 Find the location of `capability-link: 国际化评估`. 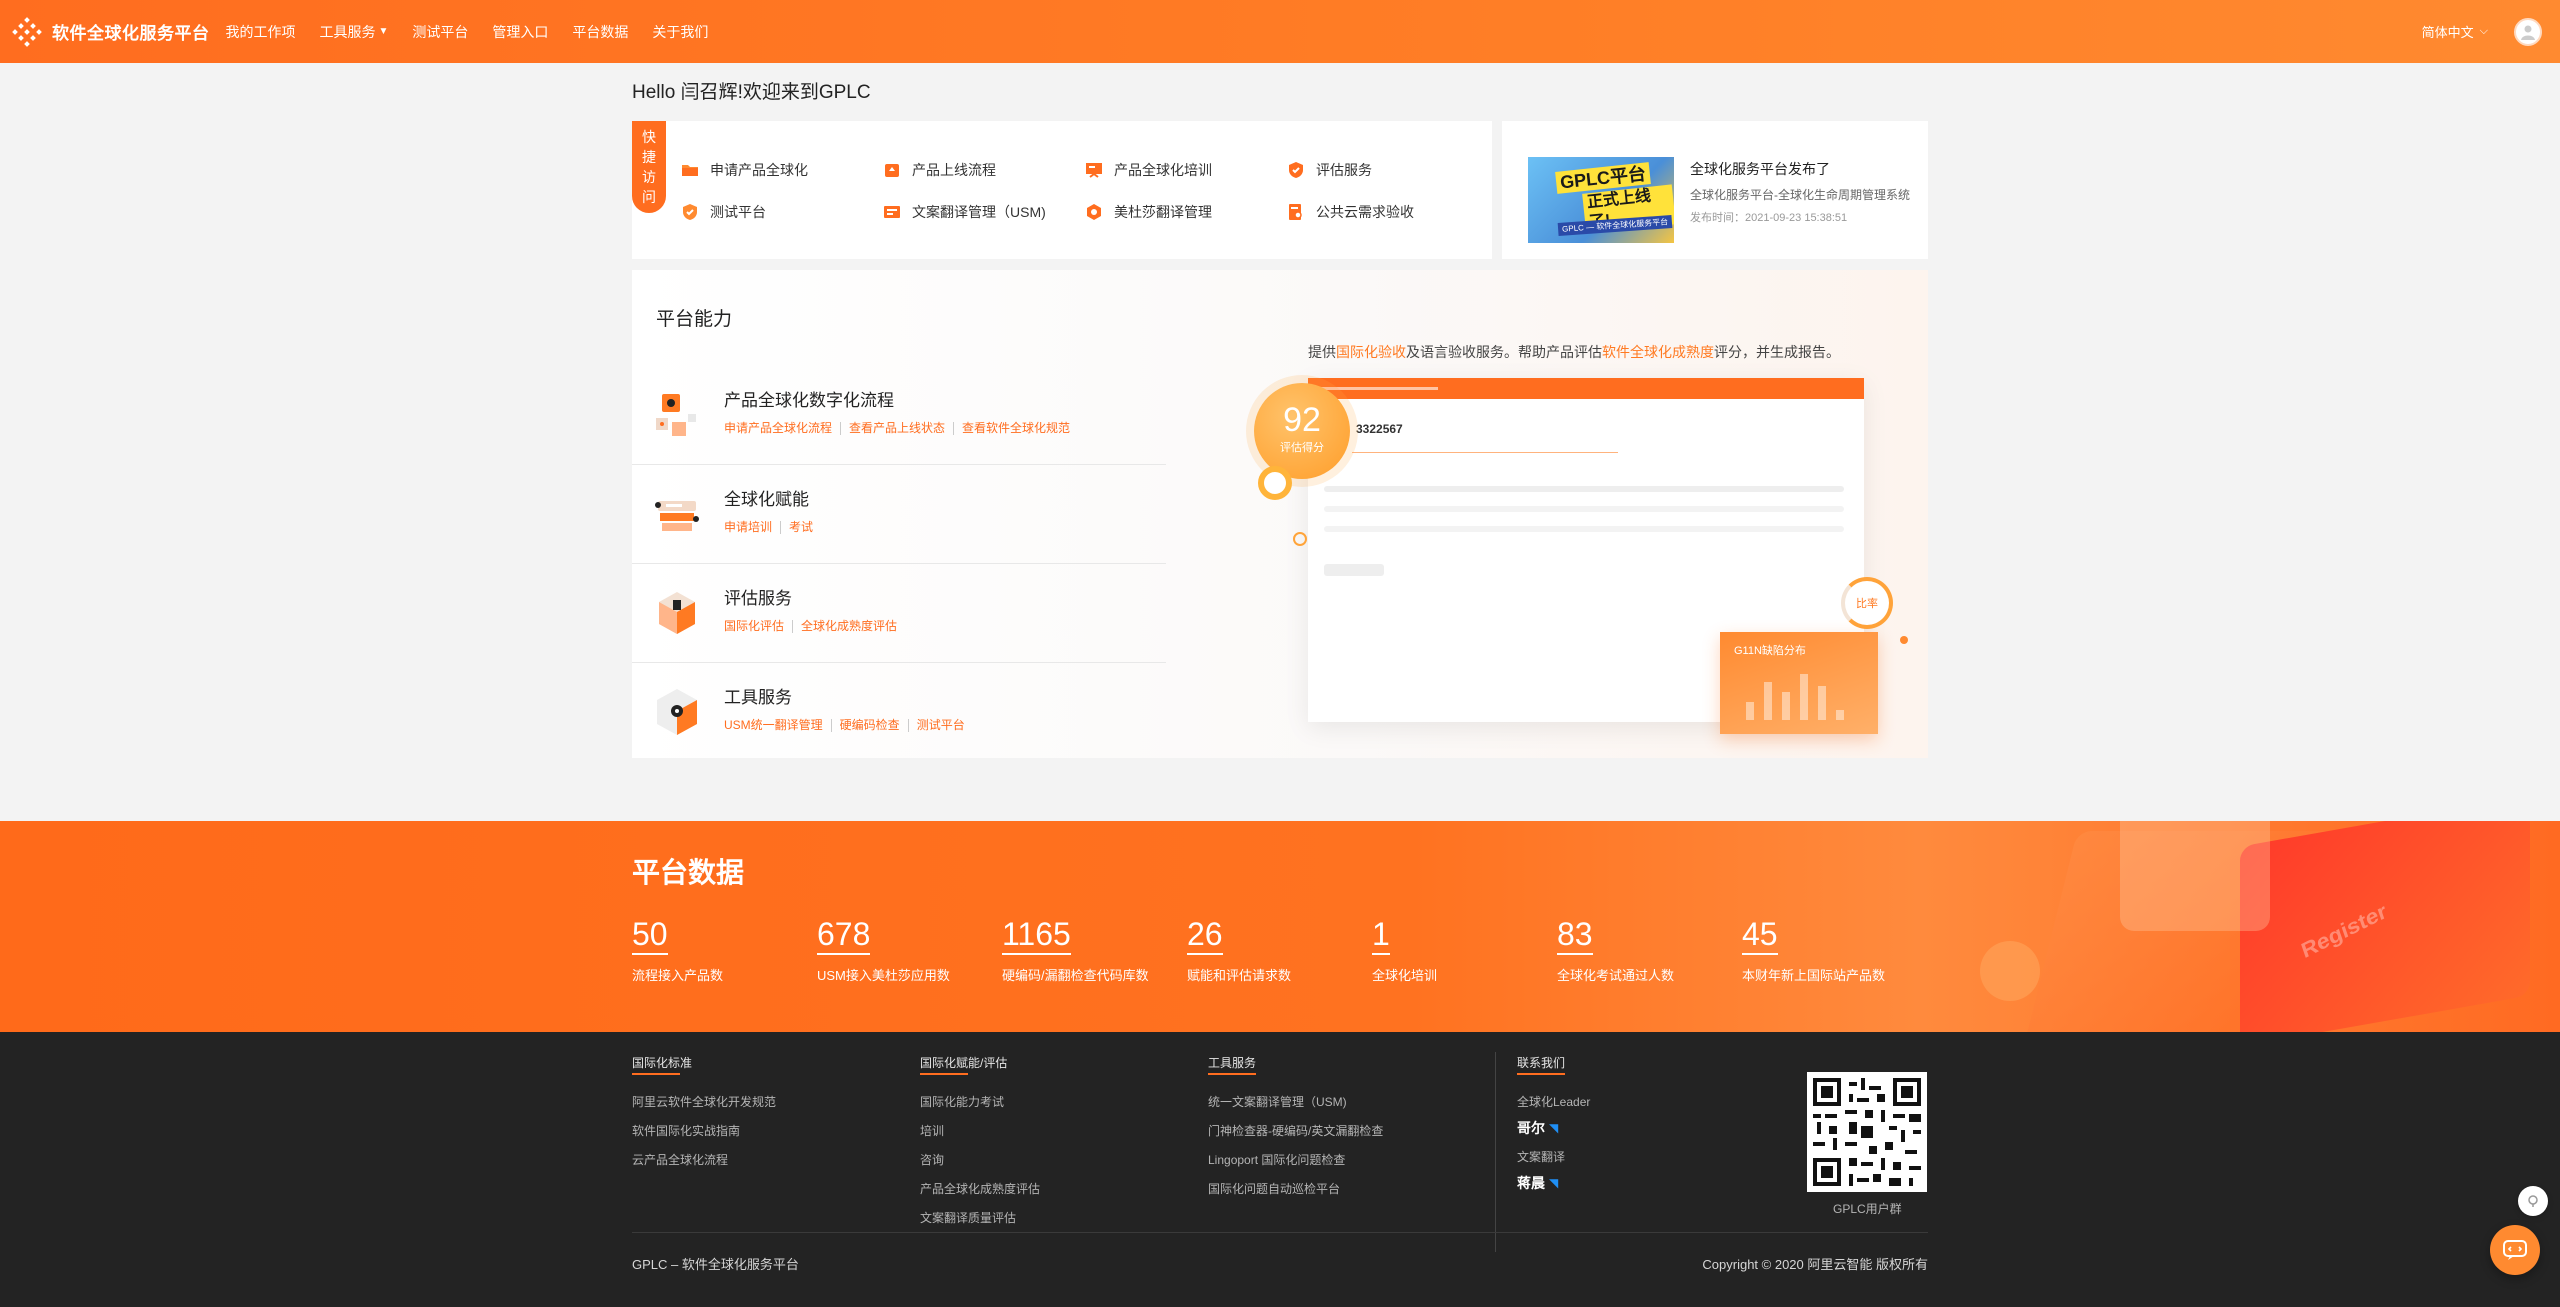

capability-link: 国际化评估 is located at coordinates (759, 626).